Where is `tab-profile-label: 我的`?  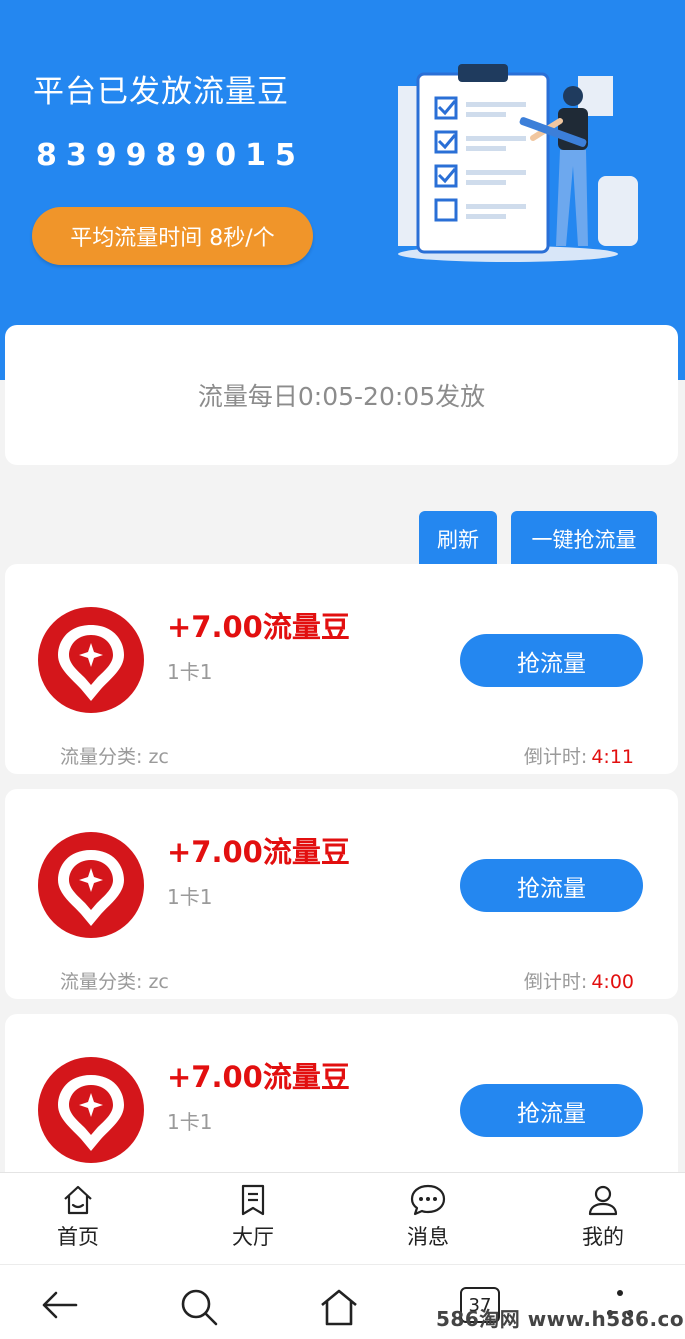
tab-profile-label: 我的 is located at coordinates (603, 1237).